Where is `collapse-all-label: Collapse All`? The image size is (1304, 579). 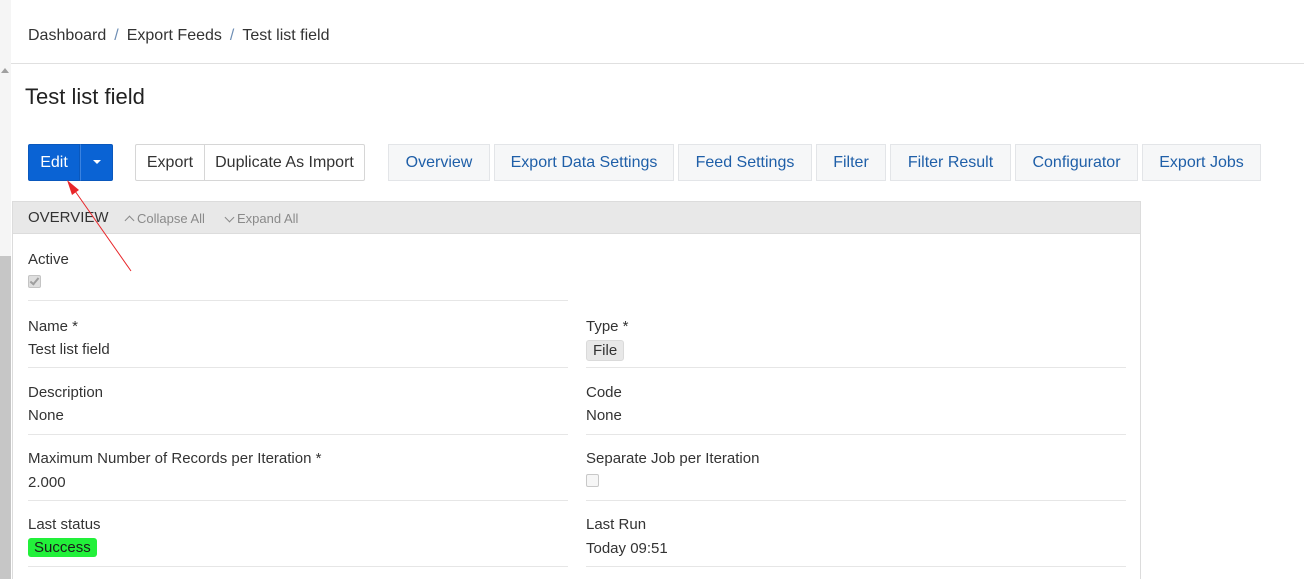 collapse-all-label: Collapse All is located at coordinates (171, 218).